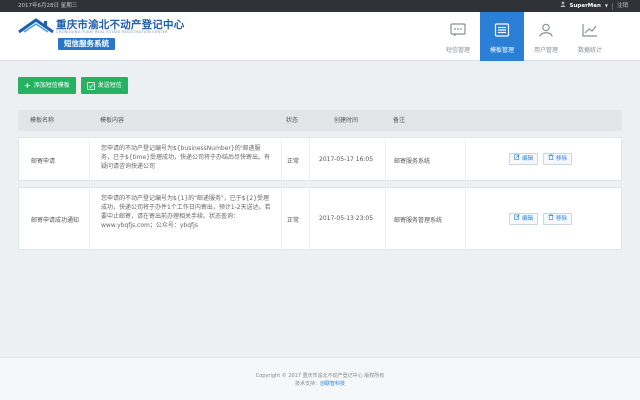 Image resolution: width=640 pixels, height=400 pixels. What do you see at coordinates (501, 50) in the screenshot?
I see `nav-label: 模板管理` at bounding box center [501, 50].